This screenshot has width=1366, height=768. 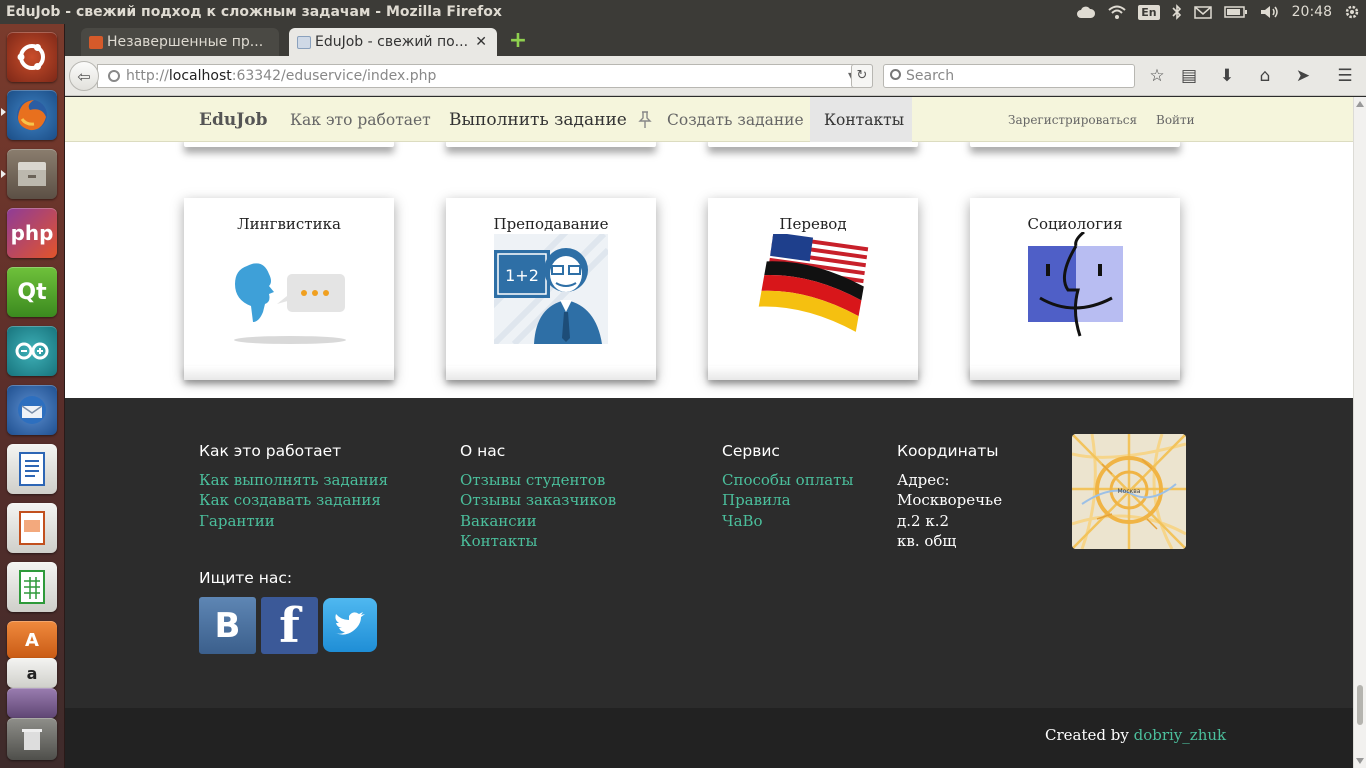 I want to click on footer-link: Правила, so click(x=756, y=500).